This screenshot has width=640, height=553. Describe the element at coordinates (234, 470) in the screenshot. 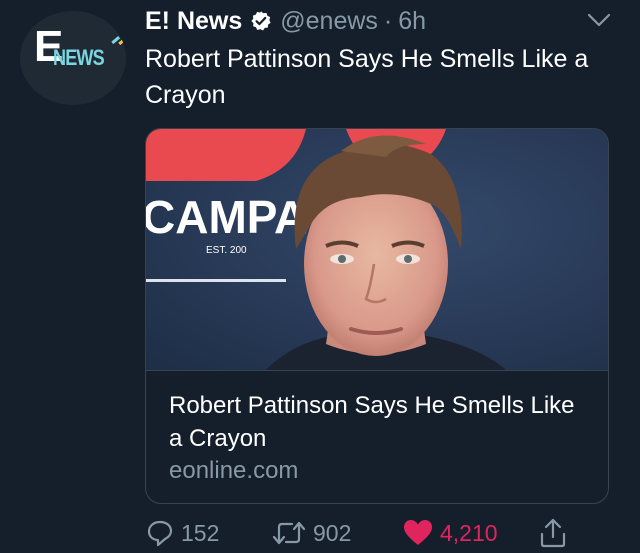

I see `card-domain: eonline.com` at that location.